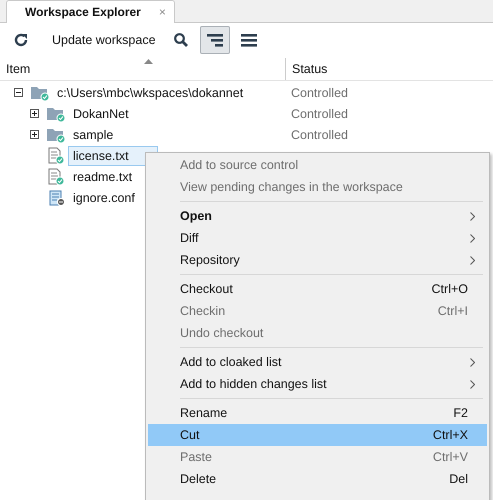  I want to click on menu-item: Open, so click(317, 216).